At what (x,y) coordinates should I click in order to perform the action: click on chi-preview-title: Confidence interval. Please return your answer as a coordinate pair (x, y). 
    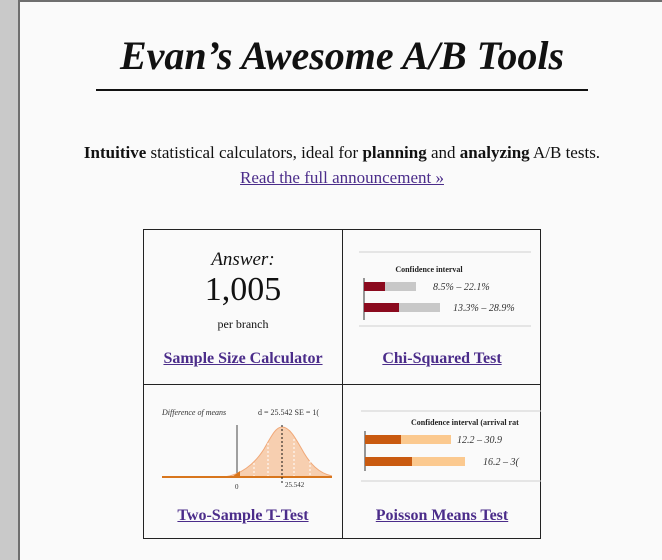
    Looking at the image, I should click on (429, 269).